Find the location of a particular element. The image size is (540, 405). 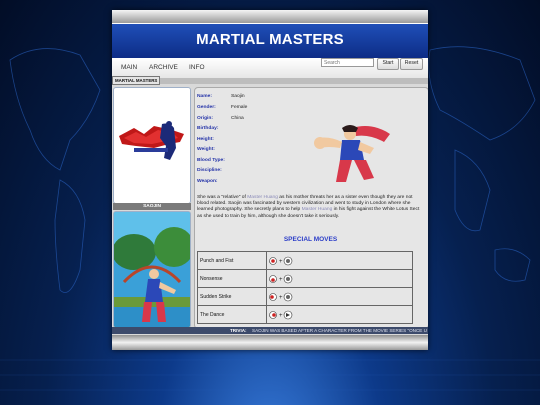

move-name: Nonsense is located at coordinates (232, 278).